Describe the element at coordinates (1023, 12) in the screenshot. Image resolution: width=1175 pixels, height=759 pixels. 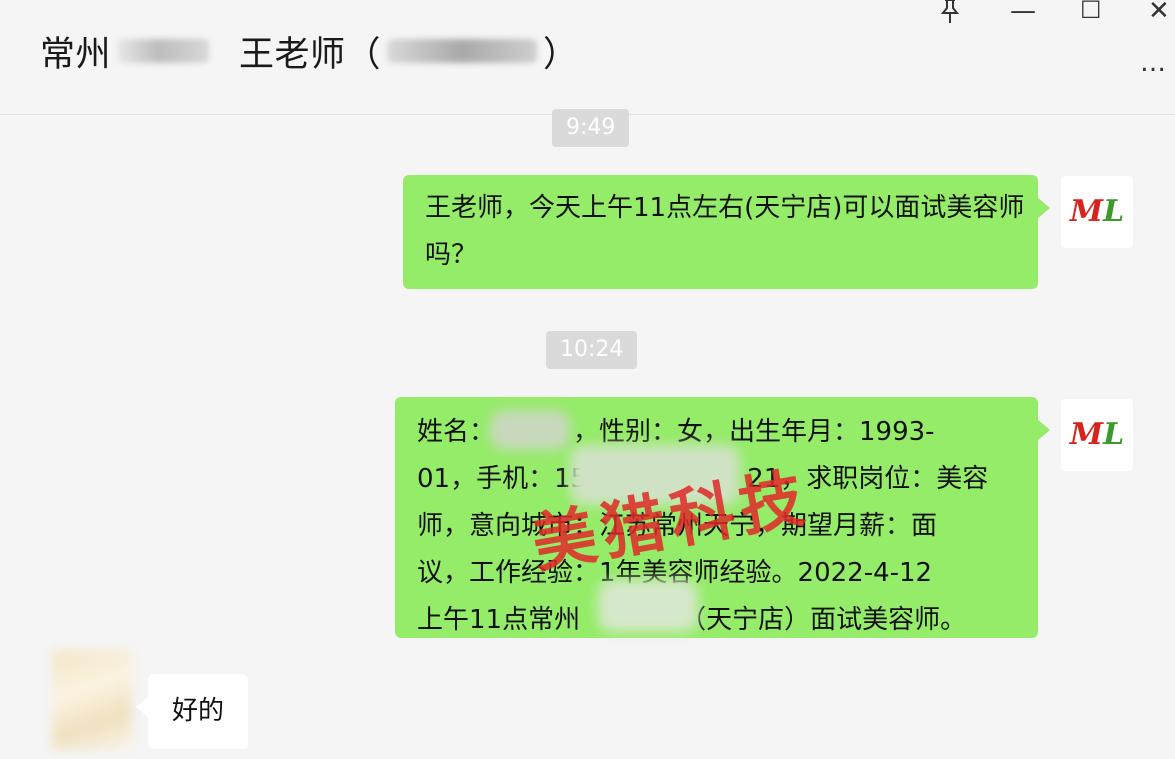
I see `minimize-icon: —` at that location.